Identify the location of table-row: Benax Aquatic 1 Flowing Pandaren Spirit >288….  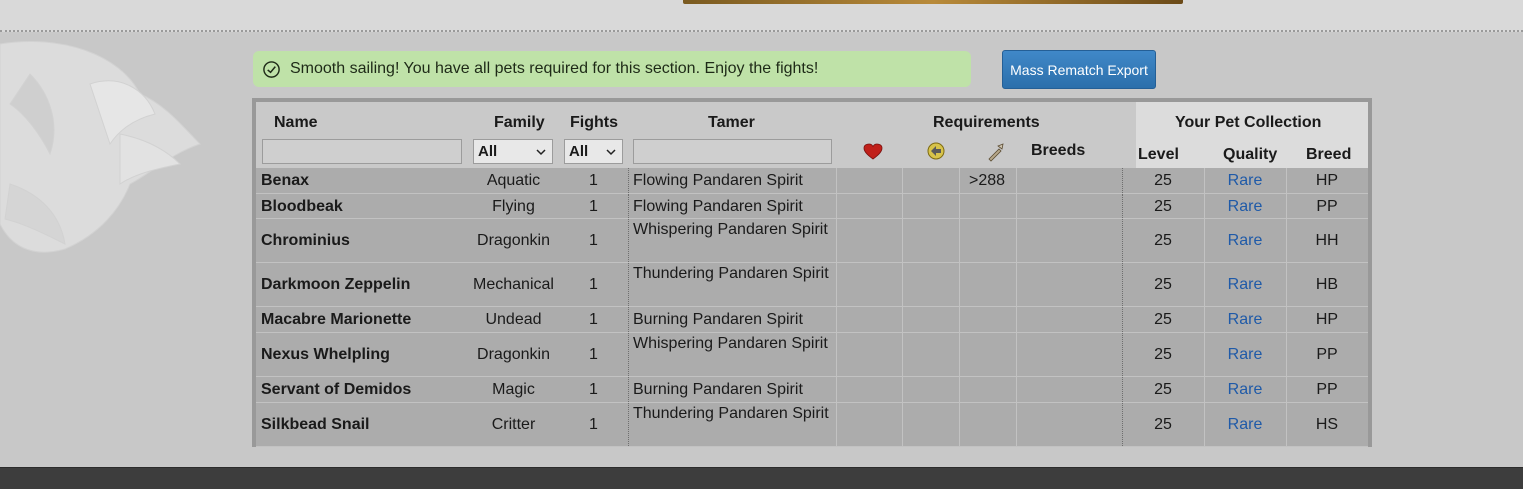
(812, 181).